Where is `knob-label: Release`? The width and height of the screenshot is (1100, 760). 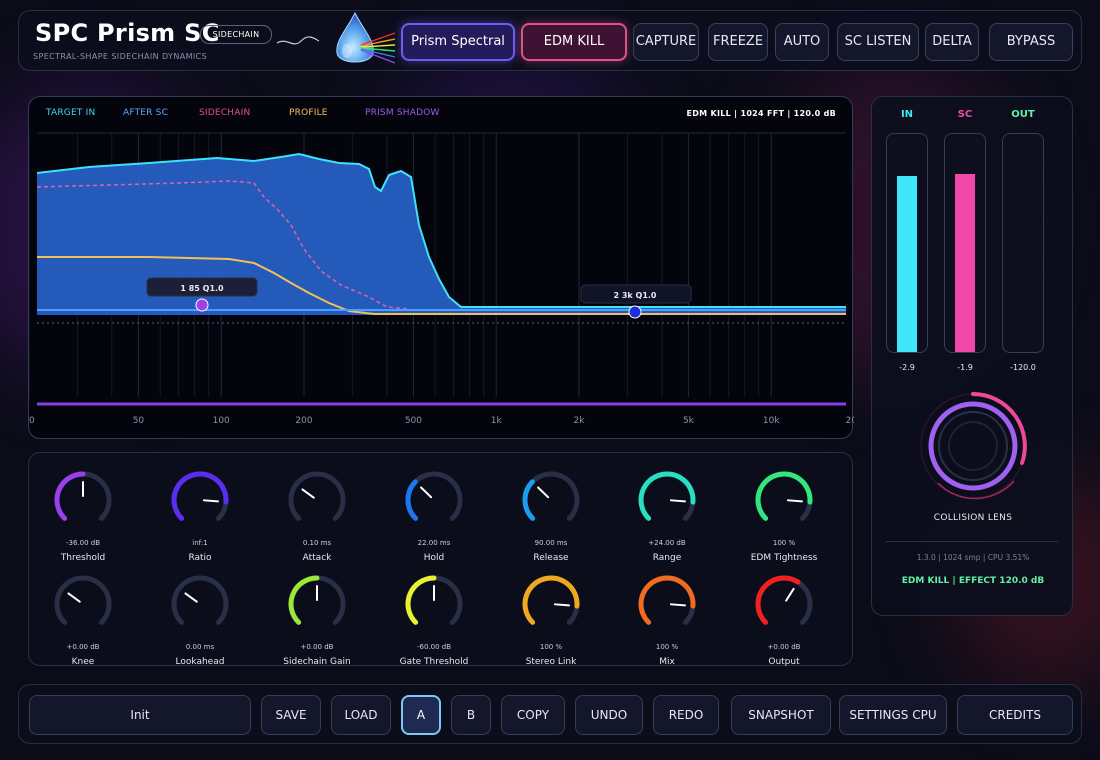 knob-label: Release is located at coordinates (551, 558).